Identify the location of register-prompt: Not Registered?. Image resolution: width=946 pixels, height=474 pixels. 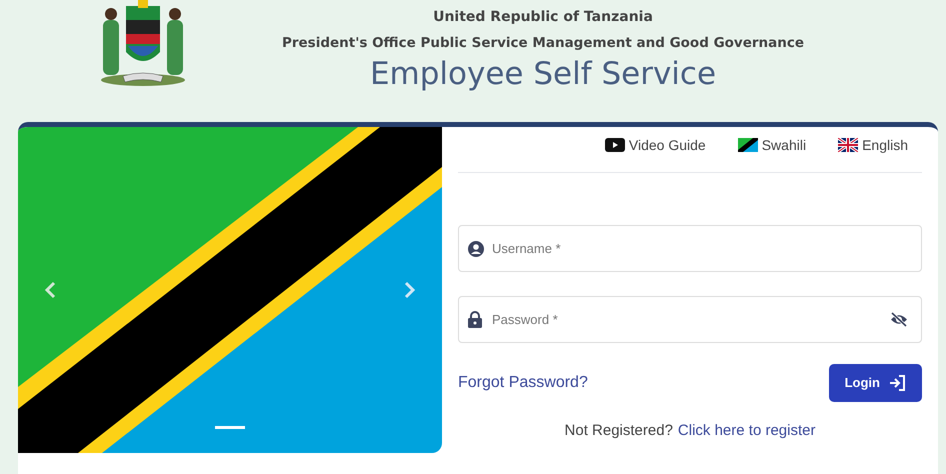
(618, 431).